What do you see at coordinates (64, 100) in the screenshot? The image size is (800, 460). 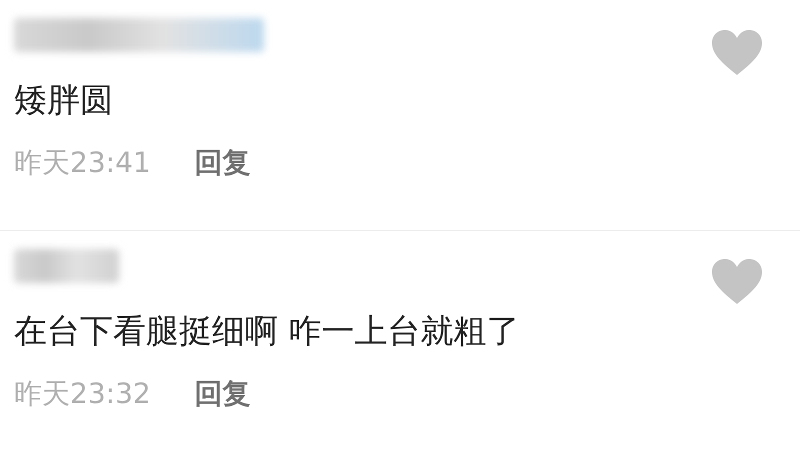 I see `comment-text: 矮胖圆` at bounding box center [64, 100].